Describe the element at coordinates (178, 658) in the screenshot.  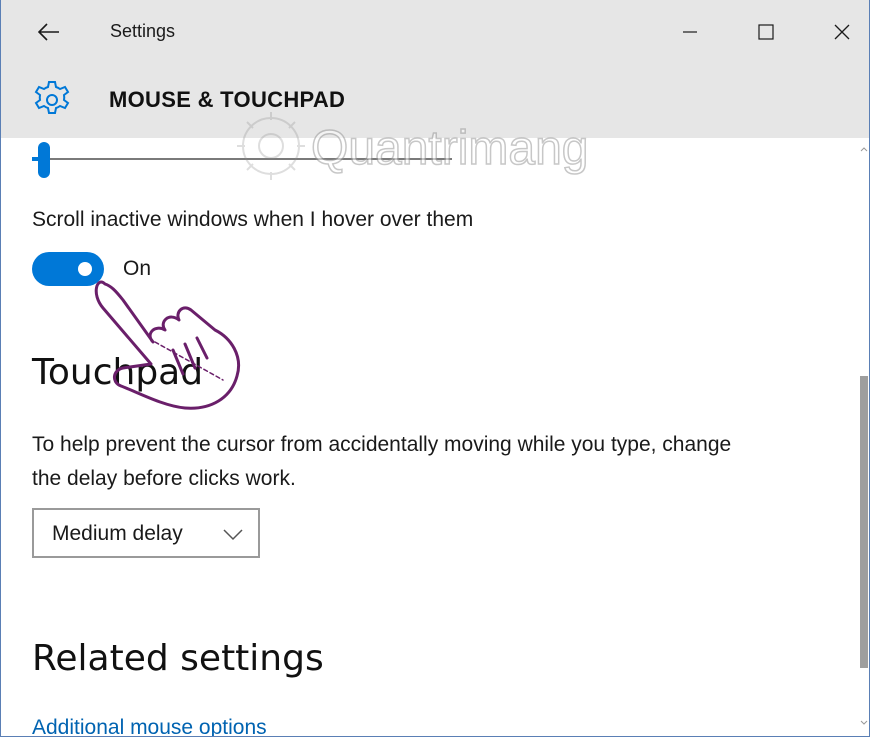
I see `related-settings-title: Related settings` at that location.